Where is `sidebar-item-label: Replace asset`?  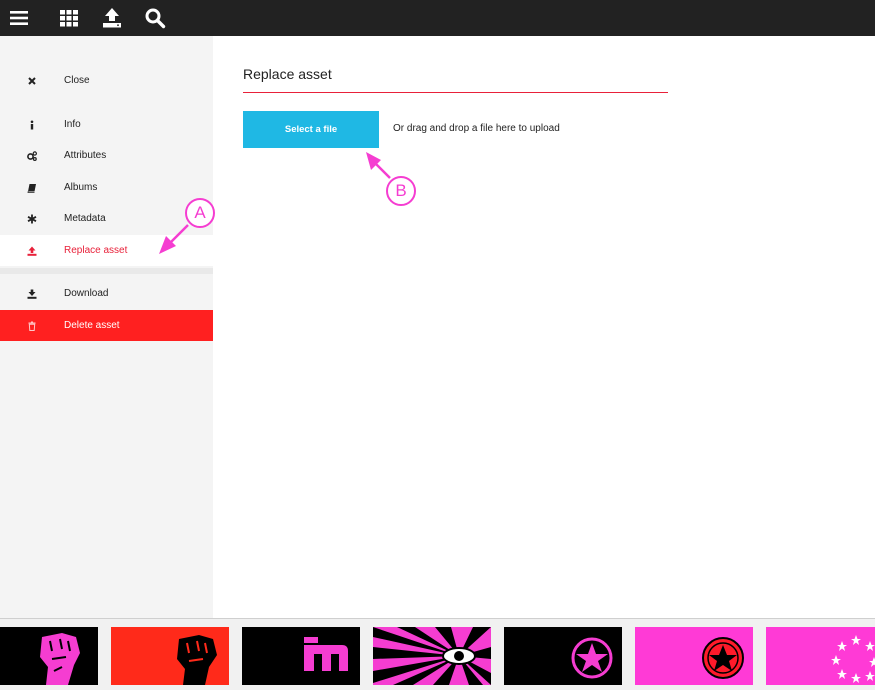
sidebar-item-label: Replace asset is located at coordinates (96, 250).